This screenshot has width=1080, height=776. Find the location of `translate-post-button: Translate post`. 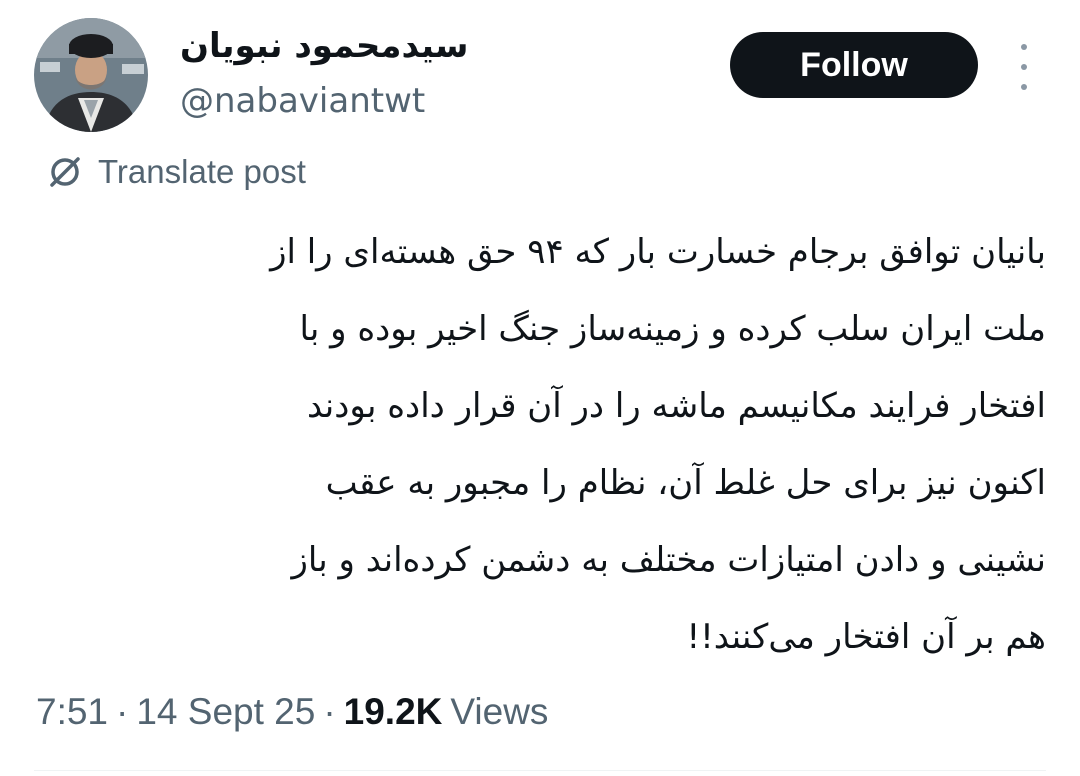

translate-post-button: Translate post is located at coordinates (176, 172).